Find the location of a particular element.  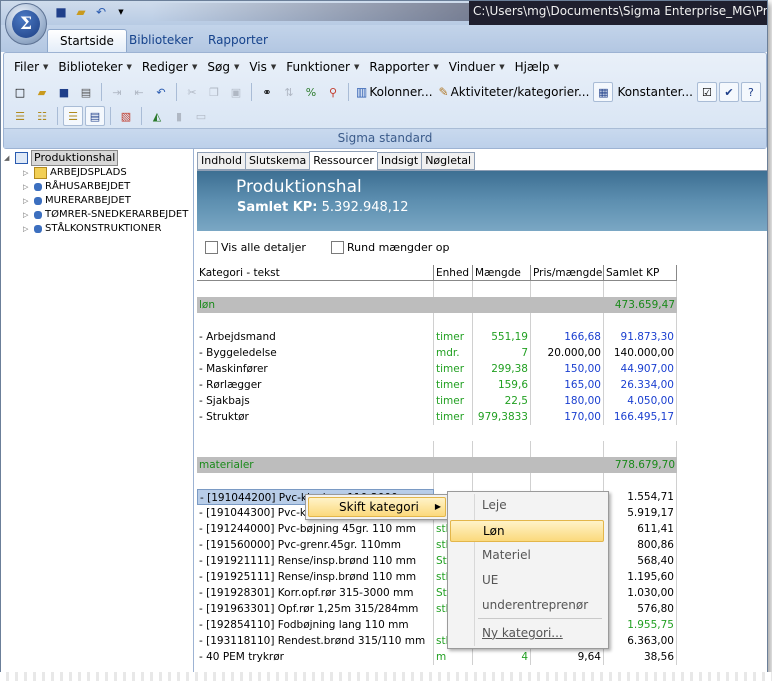

menu-rapporter: Rapporter ▼ is located at coordinates (403, 67).